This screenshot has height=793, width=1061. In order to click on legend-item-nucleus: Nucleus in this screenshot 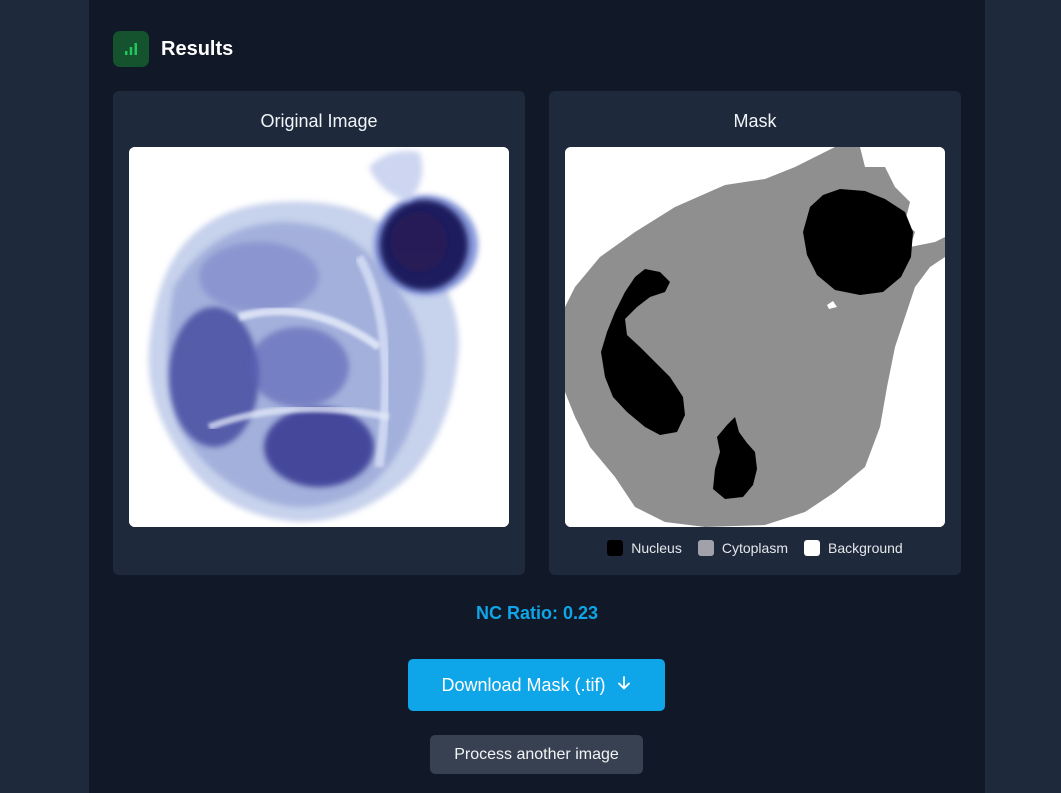, I will do `click(644, 548)`.